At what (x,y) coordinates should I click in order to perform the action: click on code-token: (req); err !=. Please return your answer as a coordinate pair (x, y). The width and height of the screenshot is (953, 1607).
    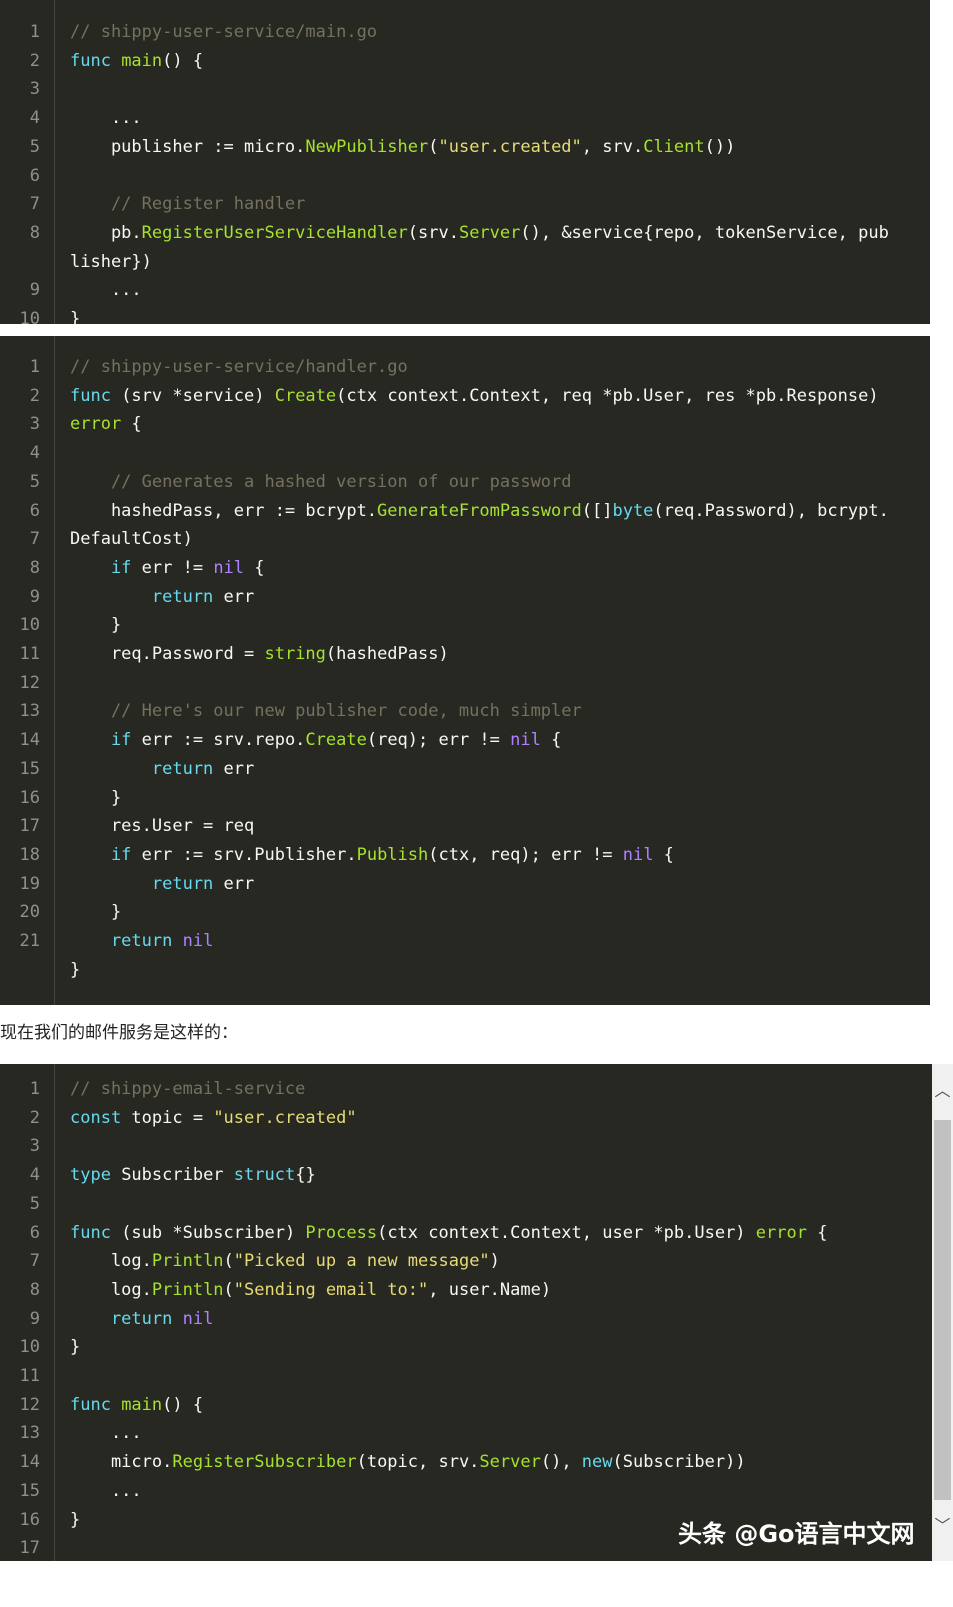
    Looking at the image, I should click on (438, 740).